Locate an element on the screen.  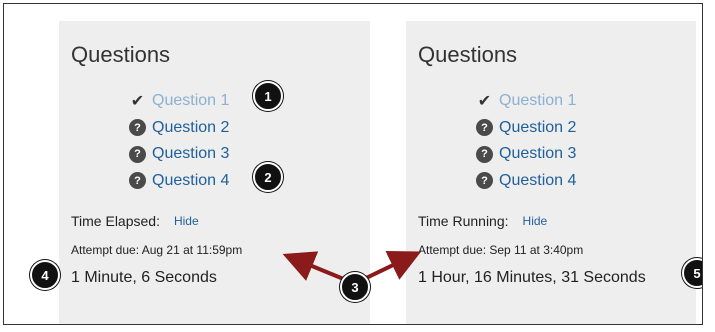
callout-badge-1: 1 is located at coordinates (268, 96).